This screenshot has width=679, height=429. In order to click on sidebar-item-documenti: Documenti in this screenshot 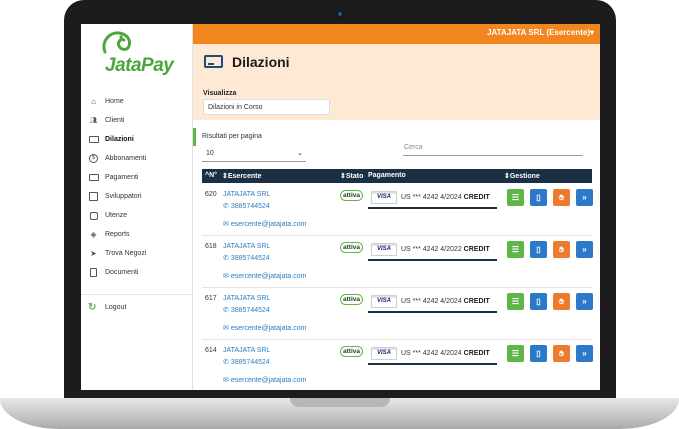, I will do `click(137, 272)`.